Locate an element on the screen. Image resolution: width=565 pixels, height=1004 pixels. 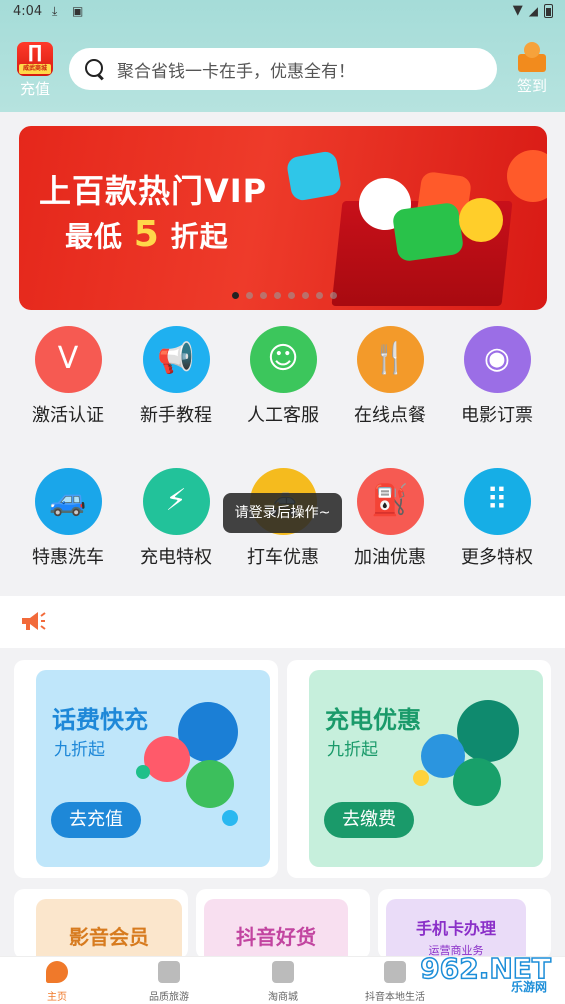
grid-item-label: 打车优惠 is located at coordinates (283, 557).